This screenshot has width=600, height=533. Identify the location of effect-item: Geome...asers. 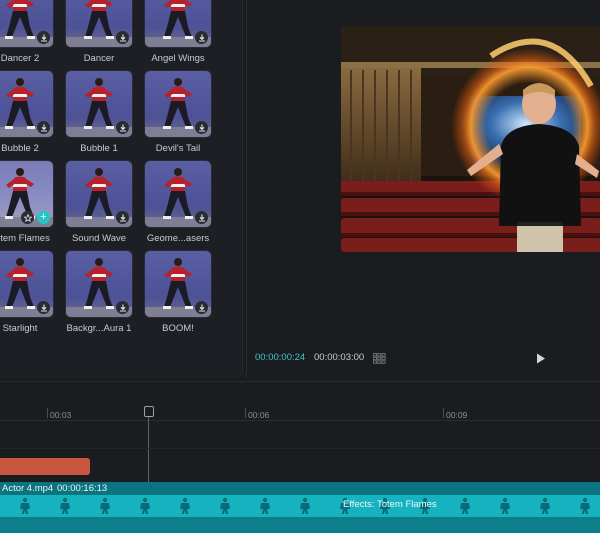
(178, 205).